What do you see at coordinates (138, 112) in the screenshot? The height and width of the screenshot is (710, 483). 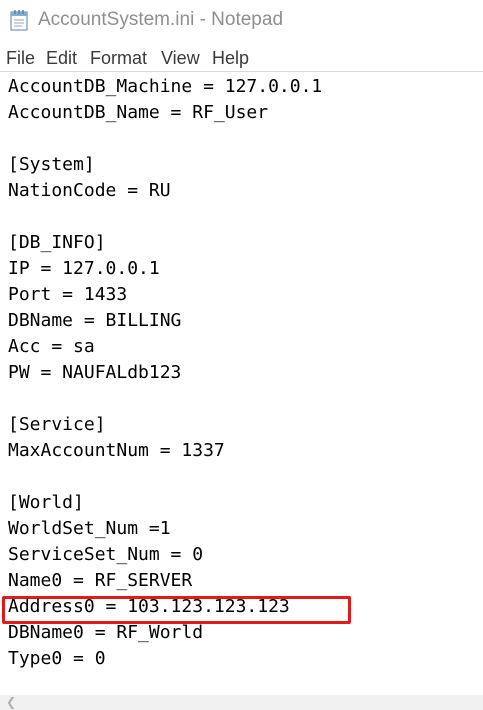 I see `editor-line: AccountDB_Name = RF_User` at bounding box center [138, 112].